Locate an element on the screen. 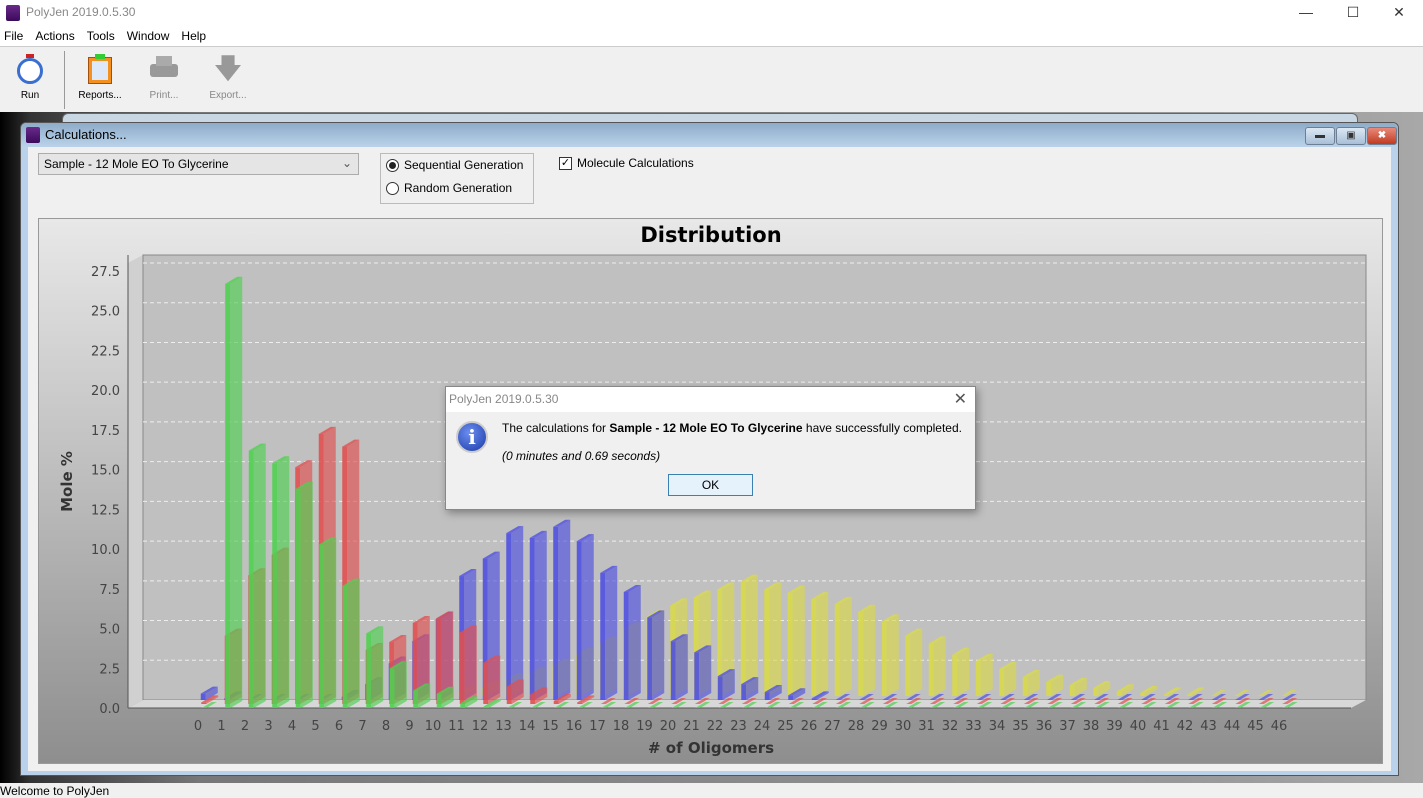  random-generation-radio: Random Generation is located at coordinates (449, 188).